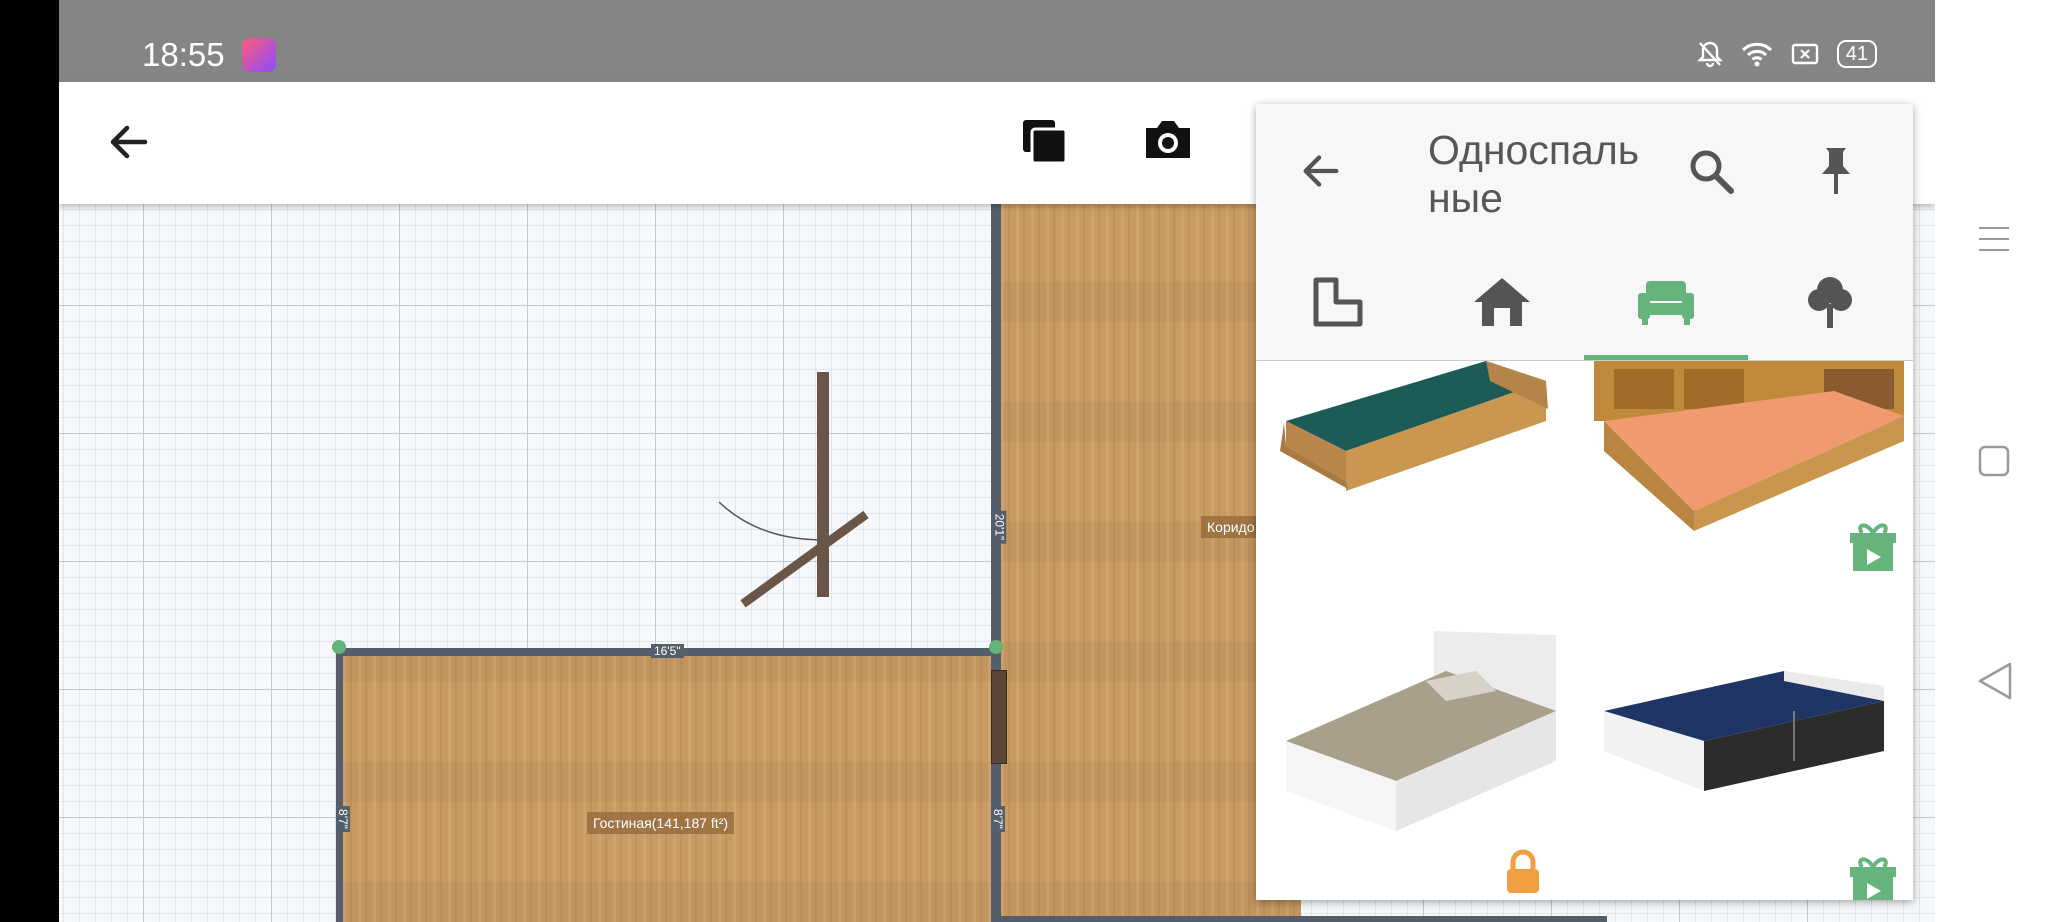 The height and width of the screenshot is (922, 2048). I want to click on wall-living-left, so click(339, 785).